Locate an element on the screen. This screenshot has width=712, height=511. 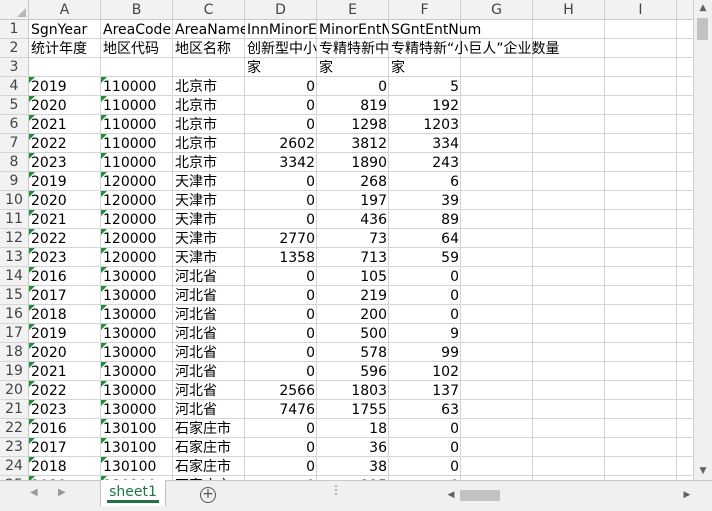
row-header-7: 7 is located at coordinates (14, 143).